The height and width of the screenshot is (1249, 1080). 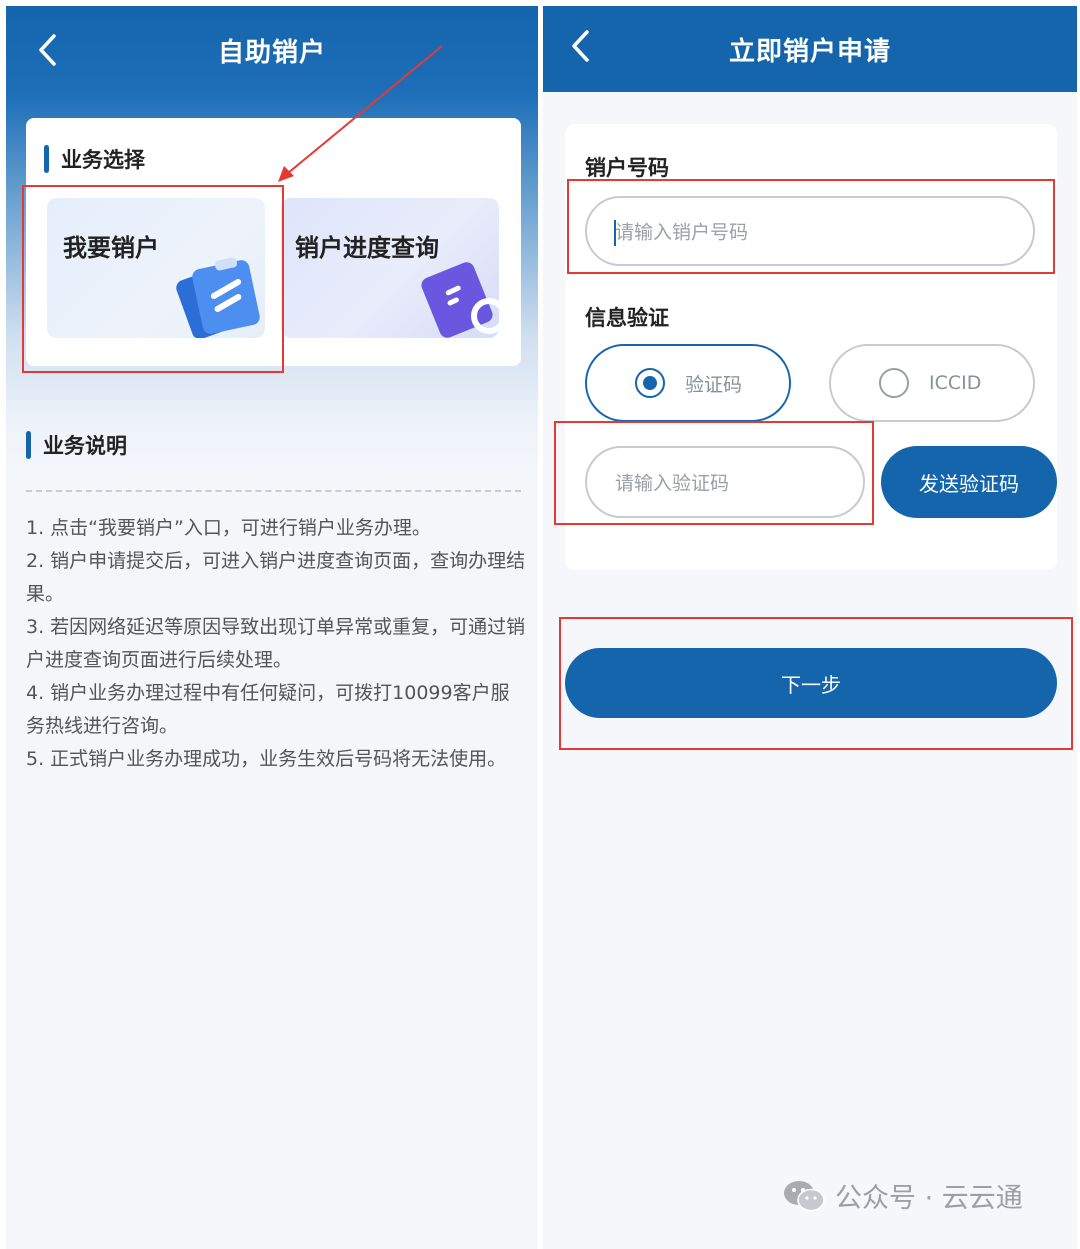 I want to click on option-label: 验证码, so click(x=714, y=384).